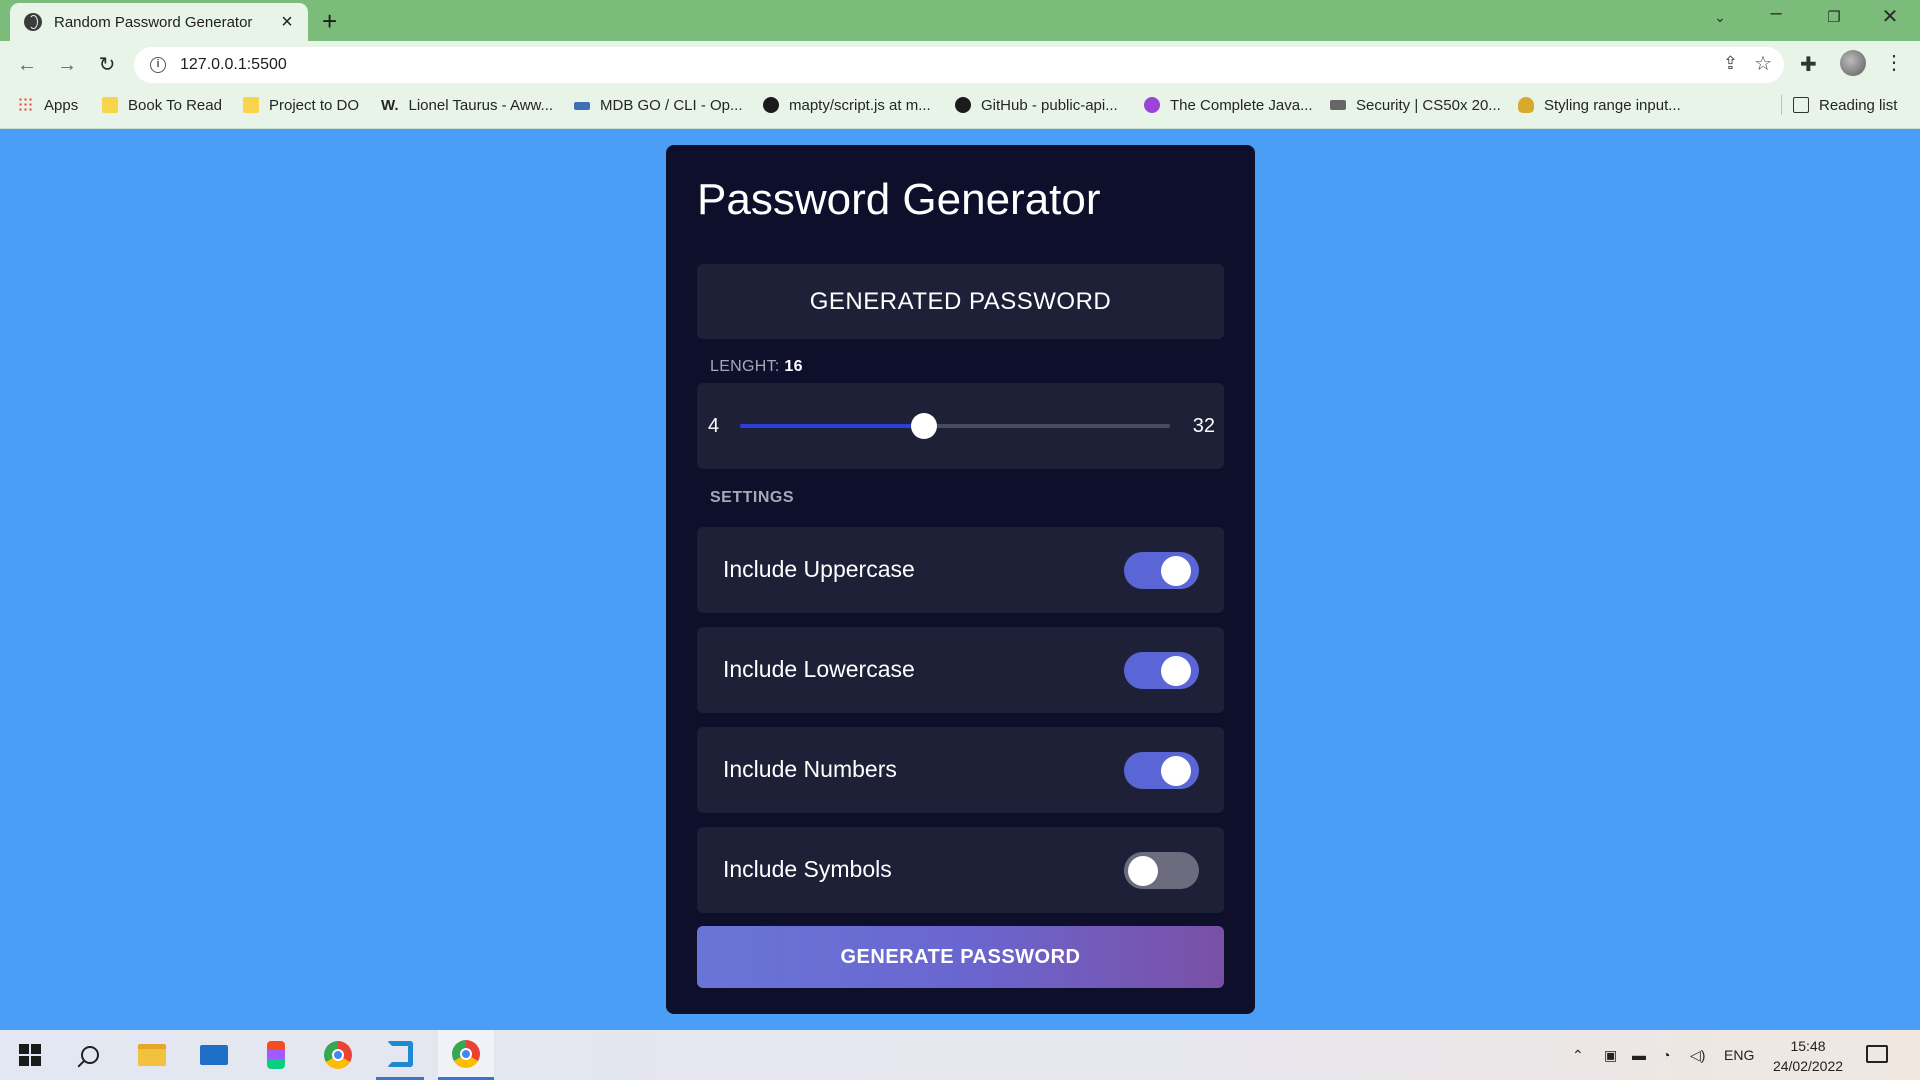 This screenshot has height=1080, width=1920. I want to click on new-tab-button: +, so click(329, 21).